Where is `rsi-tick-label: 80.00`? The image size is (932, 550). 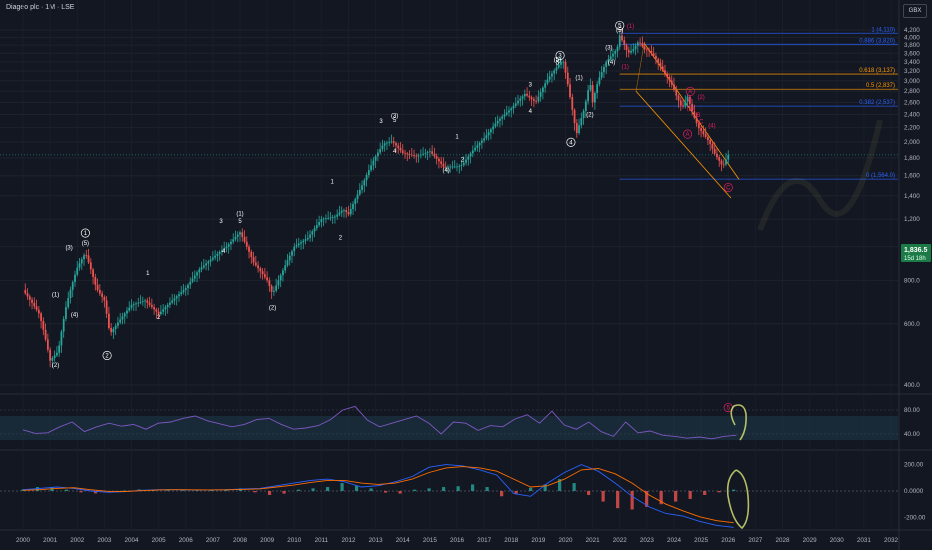 rsi-tick-label: 80.00 is located at coordinates (912, 410).